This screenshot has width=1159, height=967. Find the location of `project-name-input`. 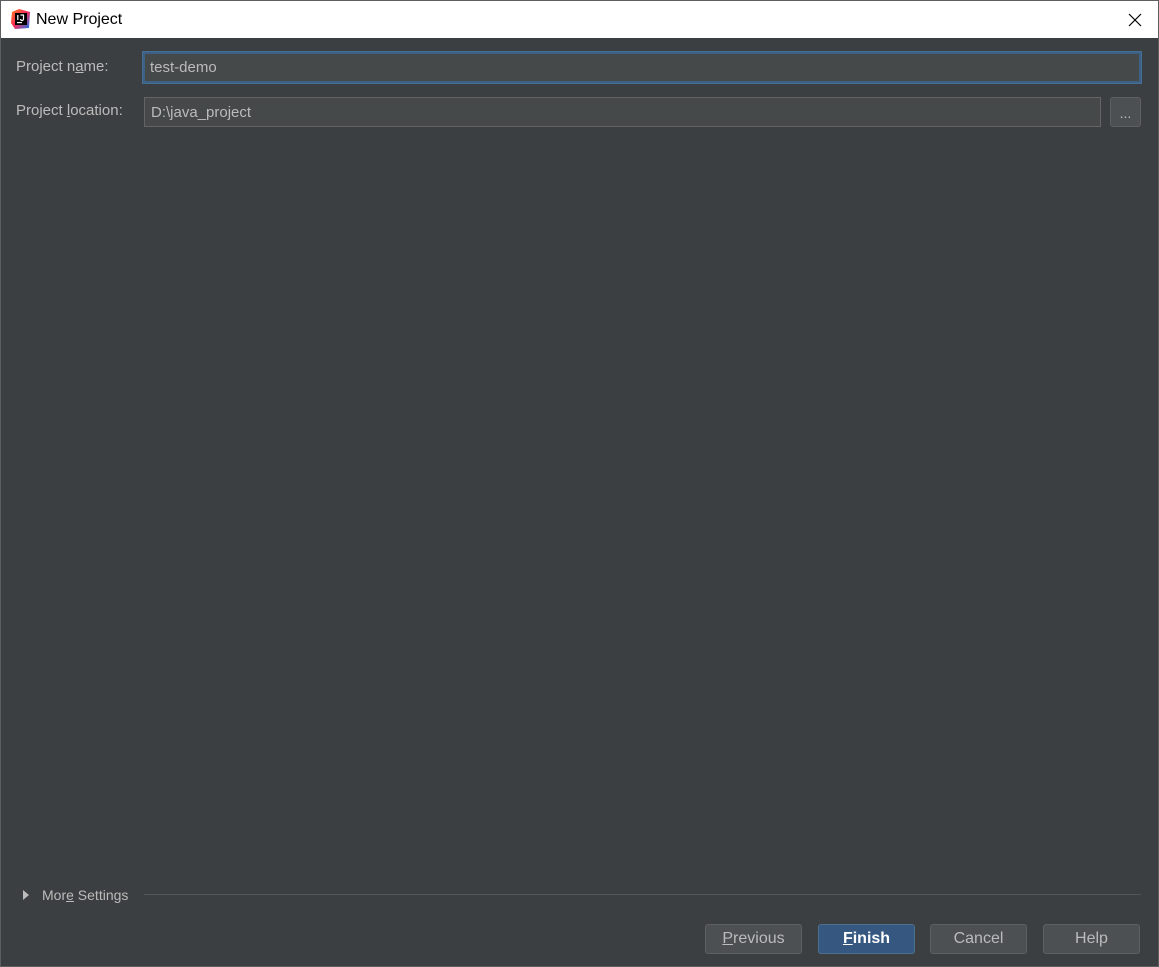

project-name-input is located at coordinates (642, 67).